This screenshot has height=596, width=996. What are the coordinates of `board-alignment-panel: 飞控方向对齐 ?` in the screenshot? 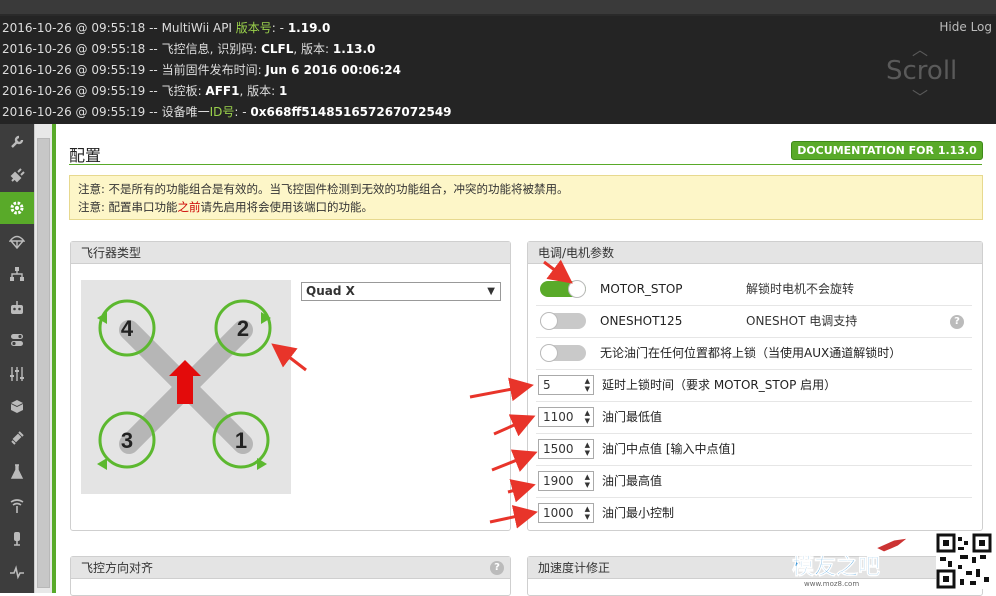 It's located at (290, 576).